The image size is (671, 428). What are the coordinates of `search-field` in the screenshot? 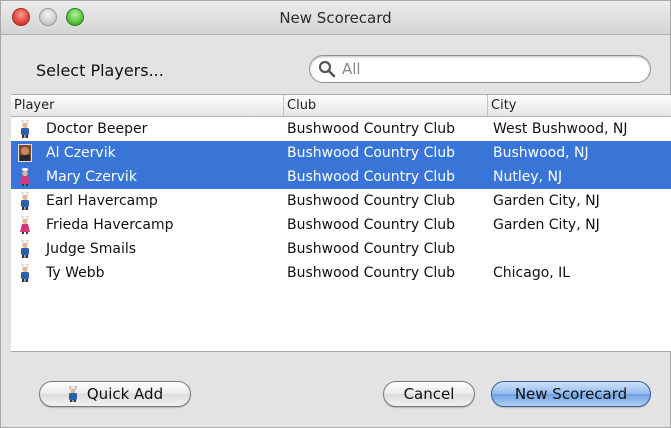 It's located at (480, 69).